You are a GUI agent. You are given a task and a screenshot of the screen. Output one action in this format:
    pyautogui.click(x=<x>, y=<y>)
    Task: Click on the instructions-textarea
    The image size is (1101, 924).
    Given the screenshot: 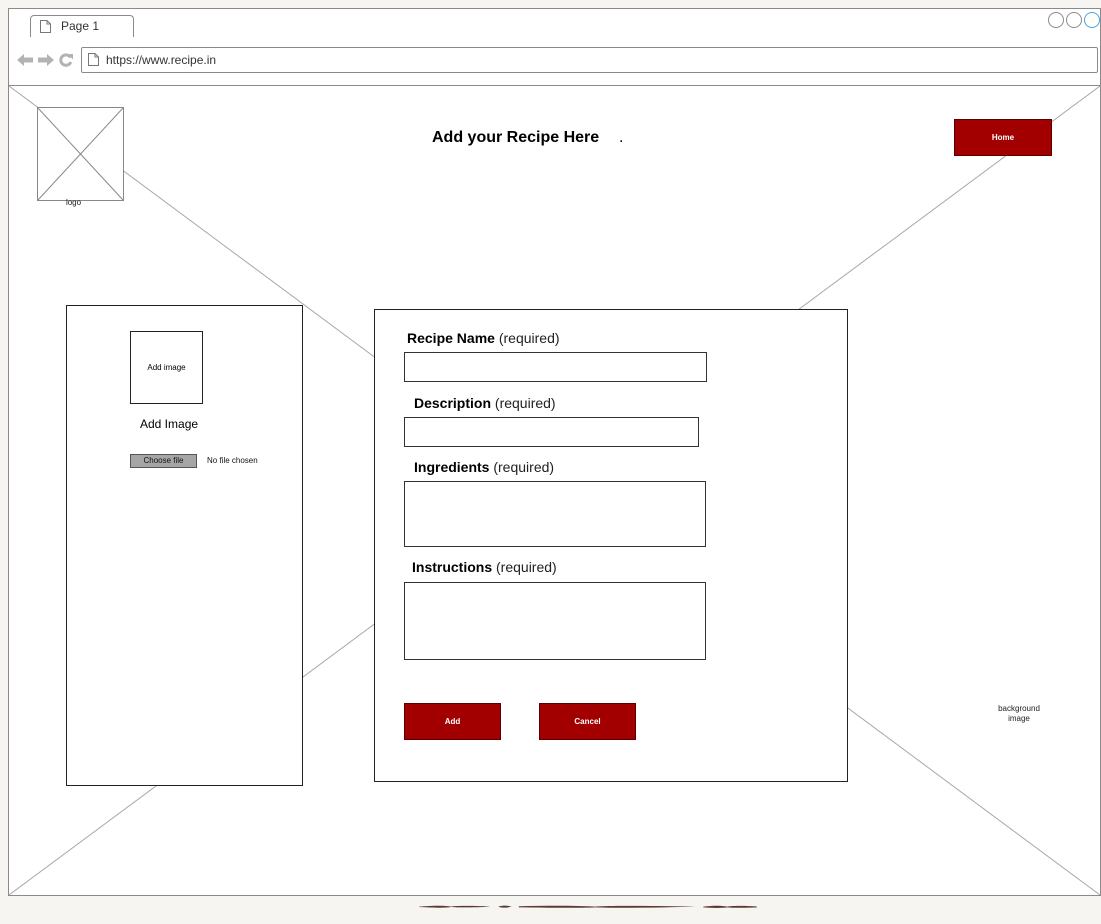 What is the action you would take?
    pyautogui.click(x=555, y=621)
    